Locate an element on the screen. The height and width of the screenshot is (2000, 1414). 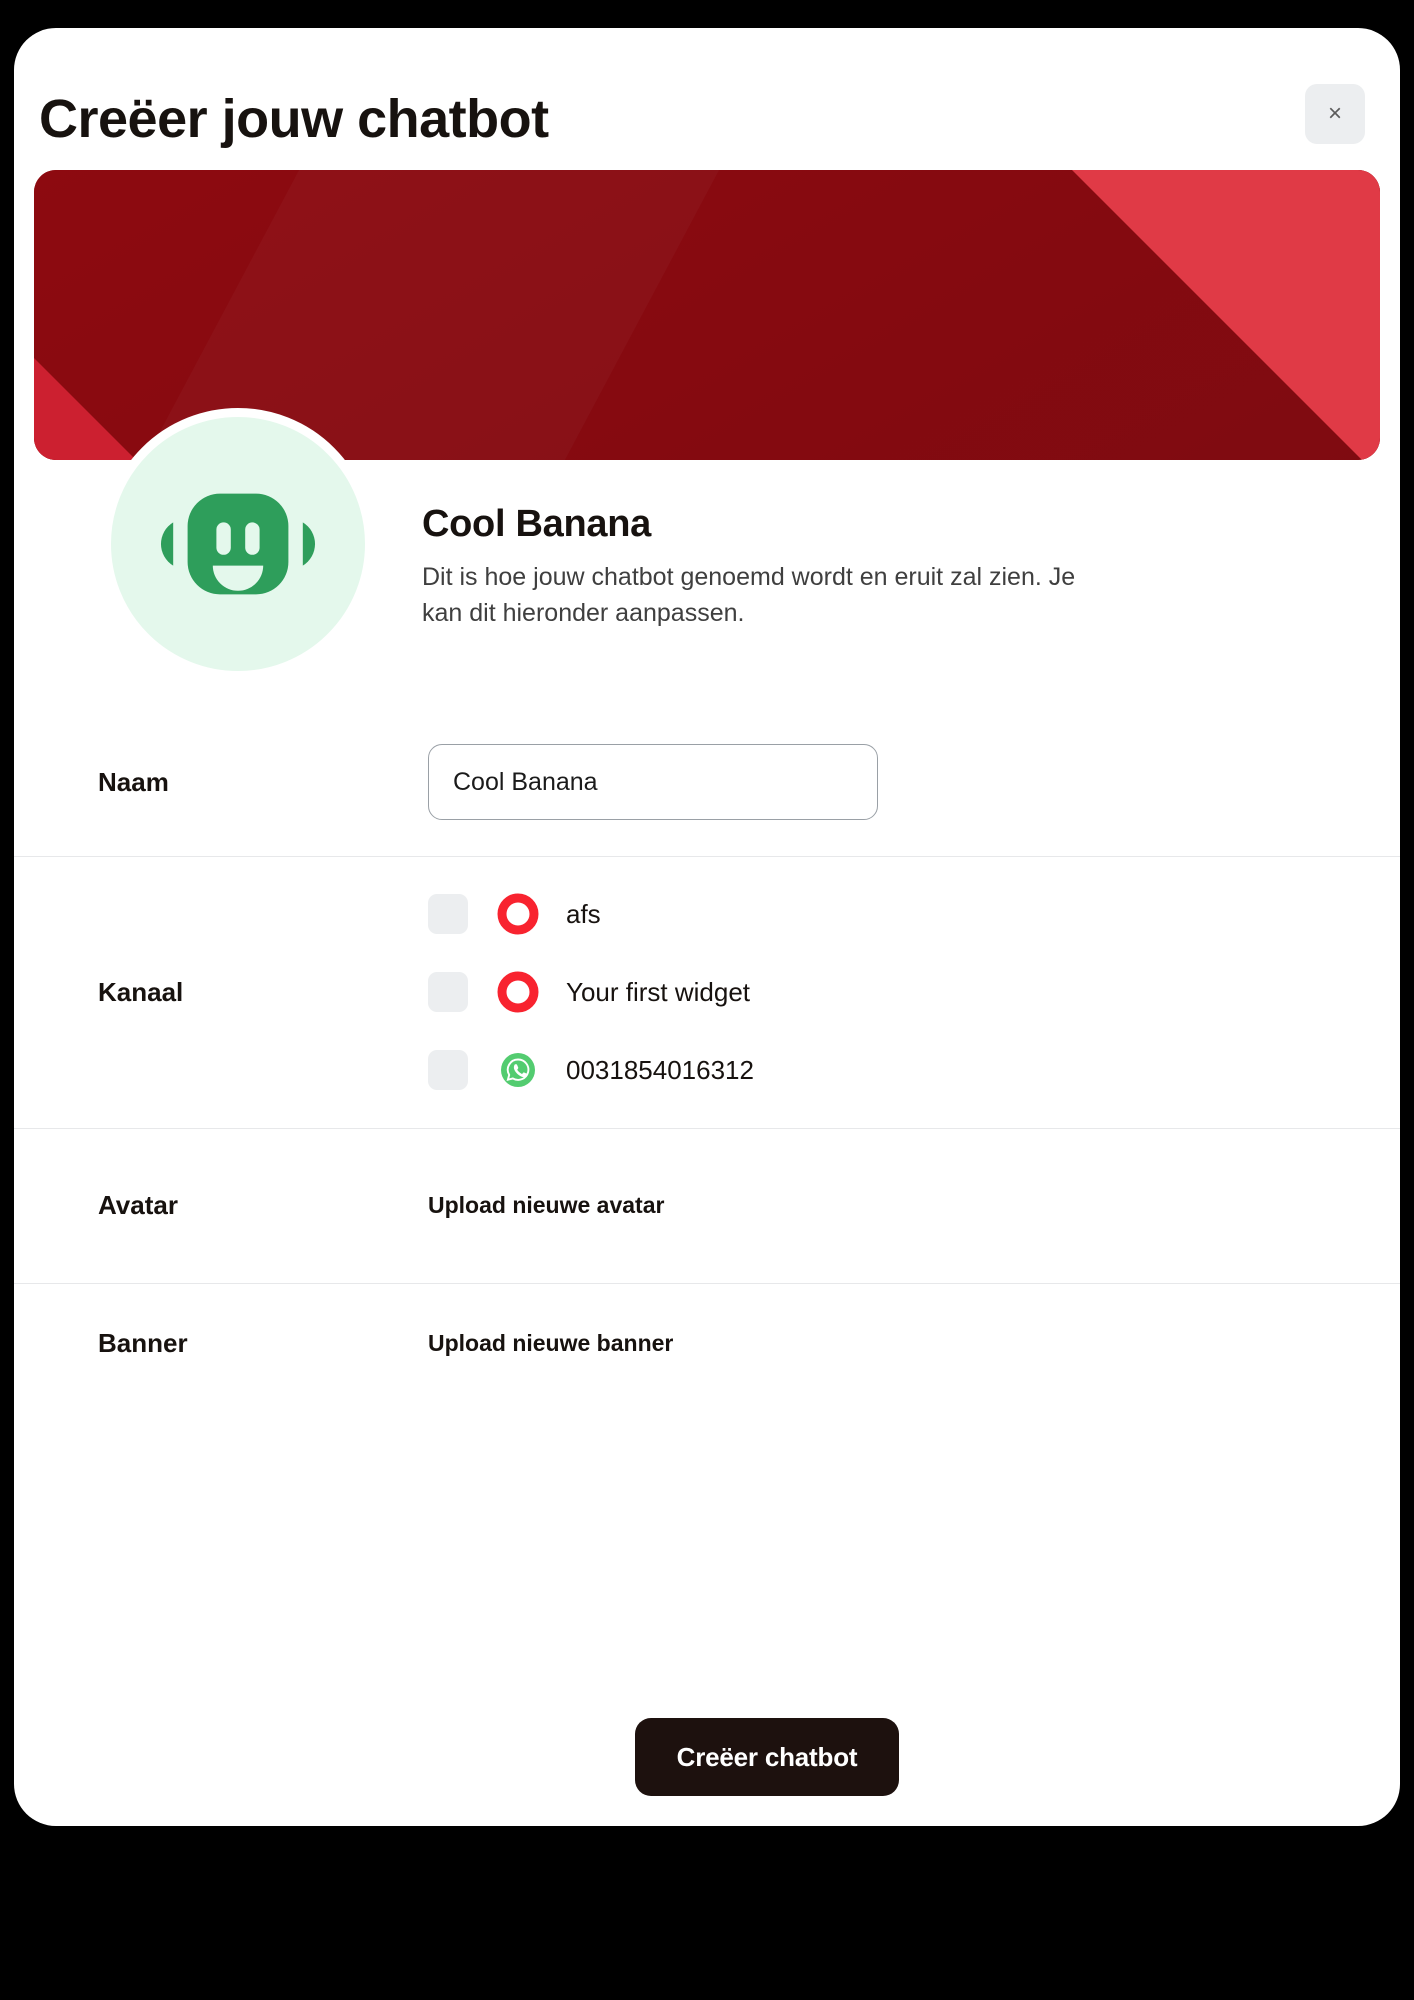
name-input is located at coordinates (653, 782).